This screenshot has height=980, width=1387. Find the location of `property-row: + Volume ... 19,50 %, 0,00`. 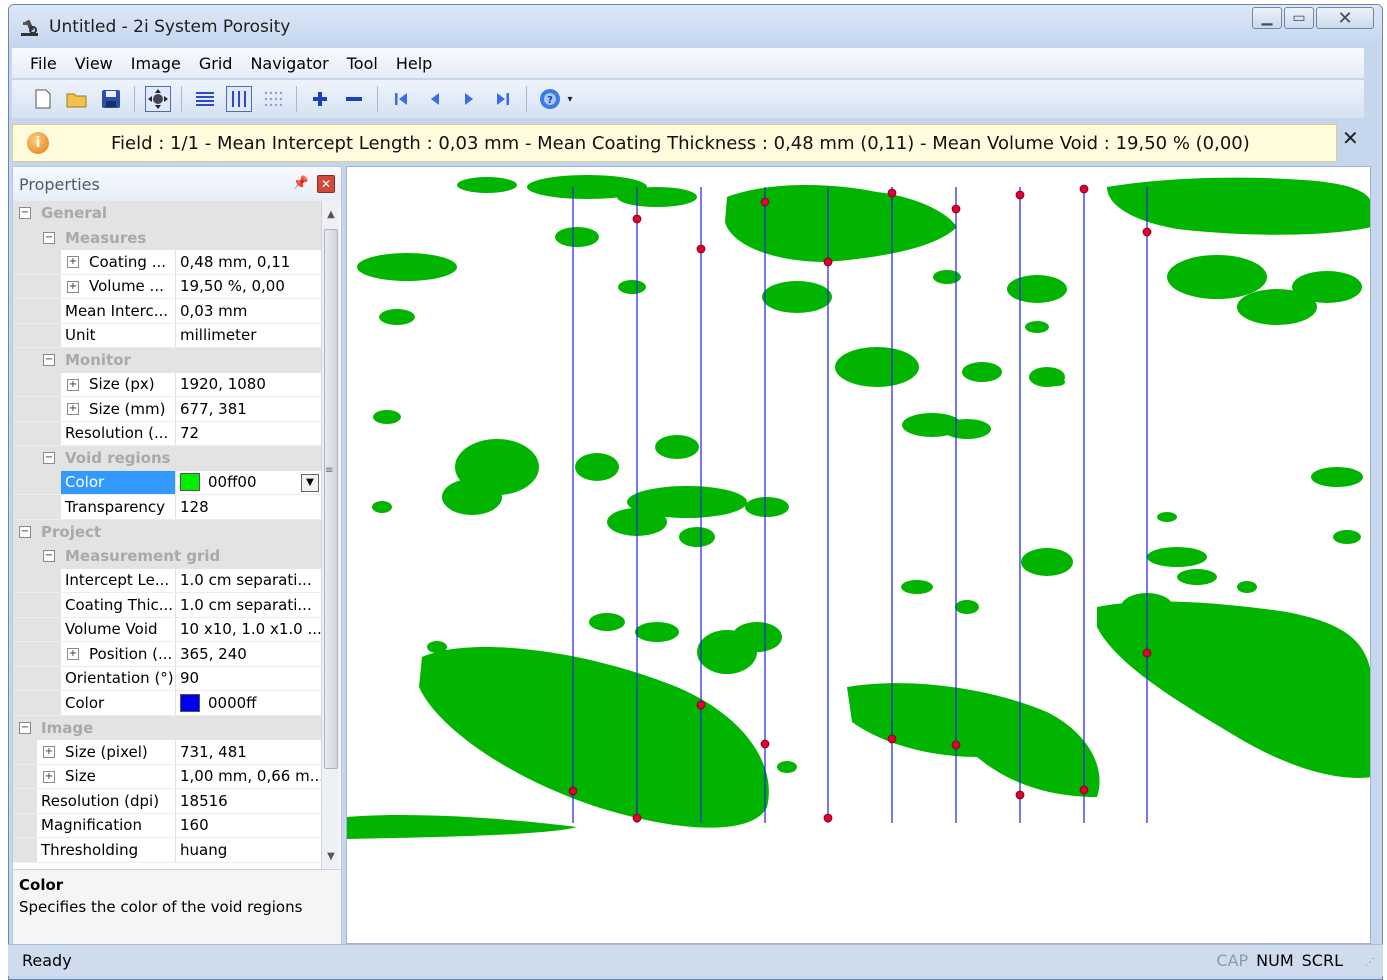

property-row: + Volume ... 19,50 %, 0,00 is located at coordinates (167, 286).